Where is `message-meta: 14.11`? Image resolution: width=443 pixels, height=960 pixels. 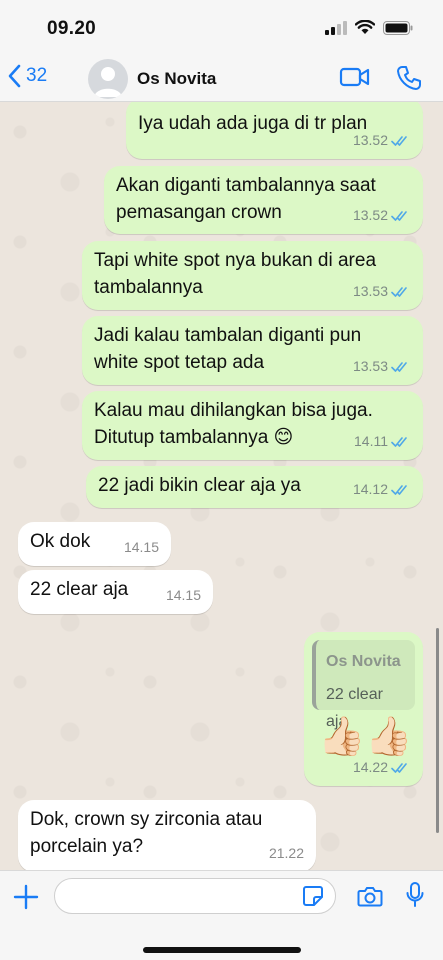 message-meta: 14.11 is located at coordinates (382, 441).